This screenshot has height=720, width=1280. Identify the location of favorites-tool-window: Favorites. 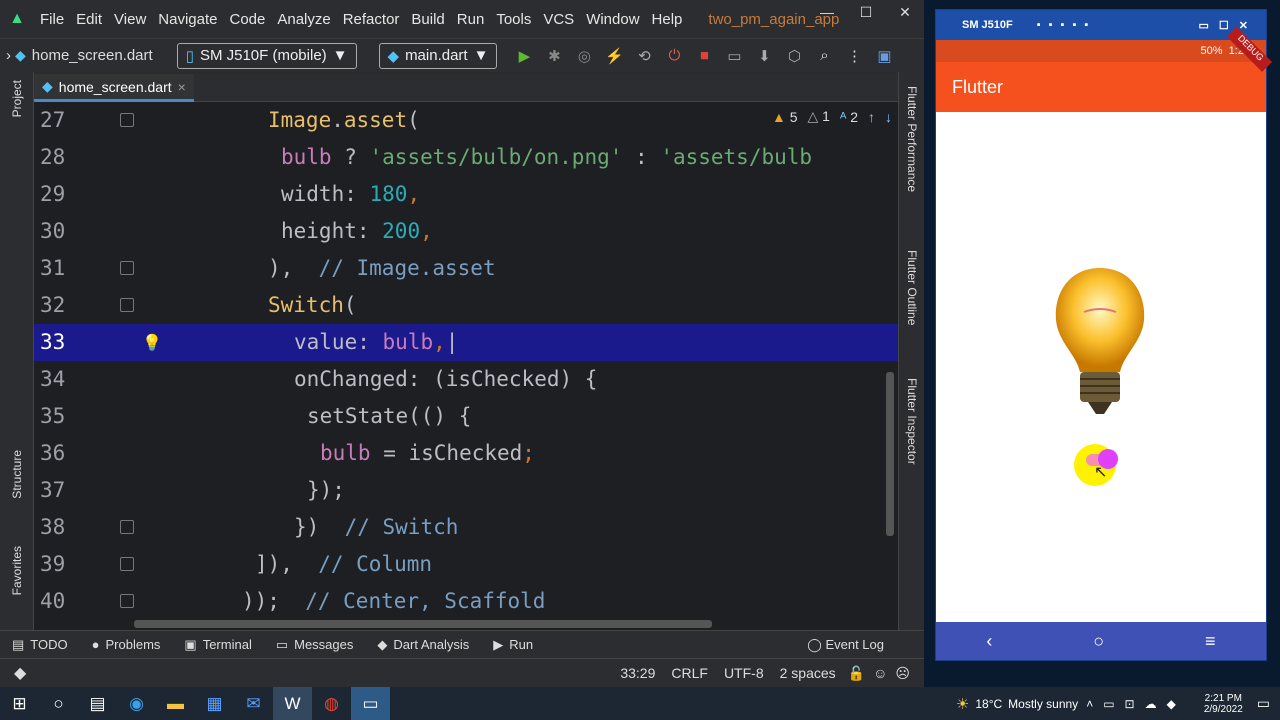
(17, 570).